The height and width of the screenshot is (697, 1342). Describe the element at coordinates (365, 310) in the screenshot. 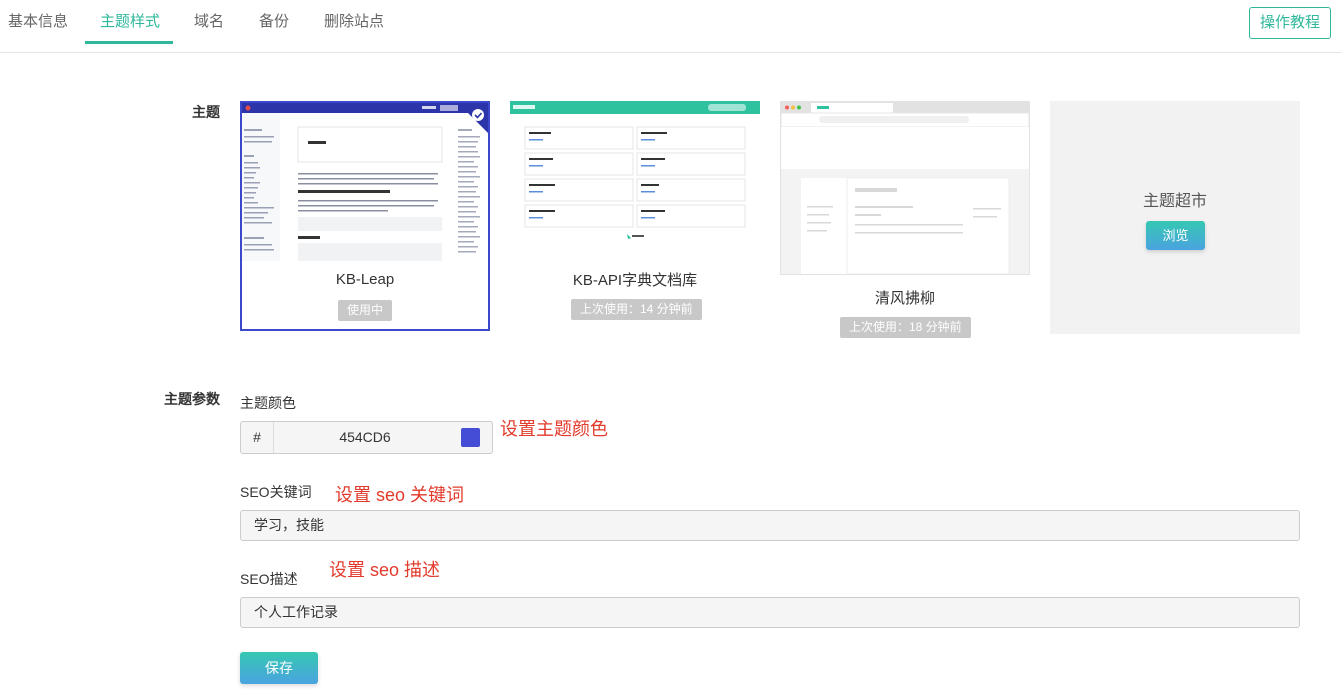

I see `theme-status-badge: 使用中` at that location.